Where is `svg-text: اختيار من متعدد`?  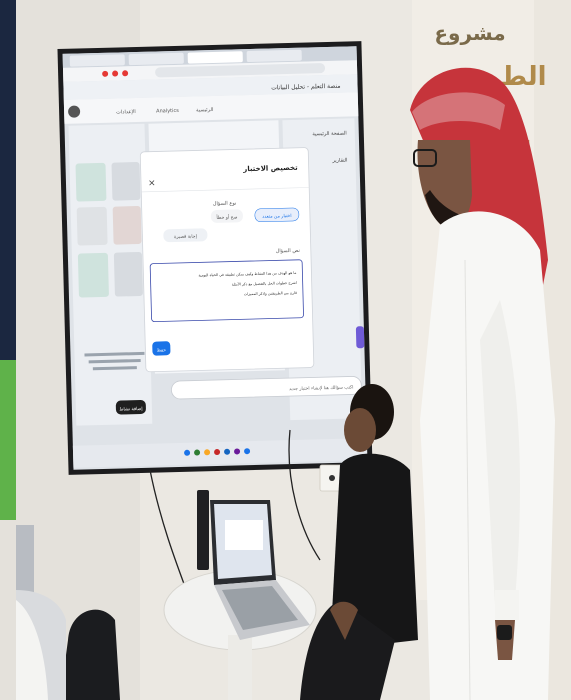 svg-text: اختيار من متعدد is located at coordinates (276, 217).